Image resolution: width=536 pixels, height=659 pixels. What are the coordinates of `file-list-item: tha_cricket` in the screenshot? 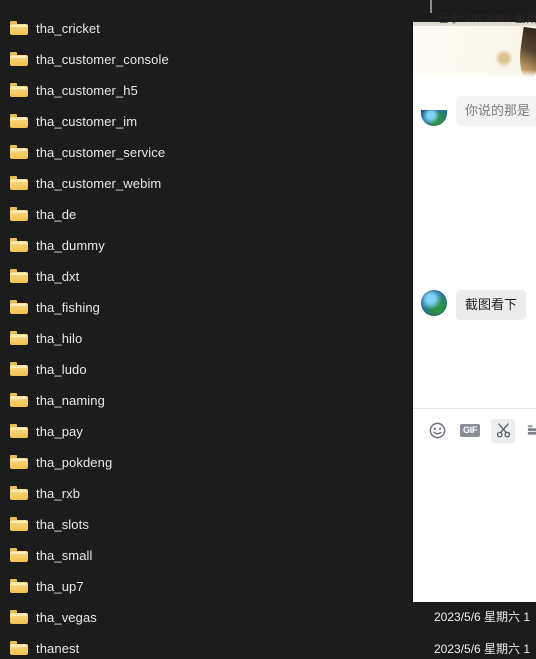 It's located at (55, 28).